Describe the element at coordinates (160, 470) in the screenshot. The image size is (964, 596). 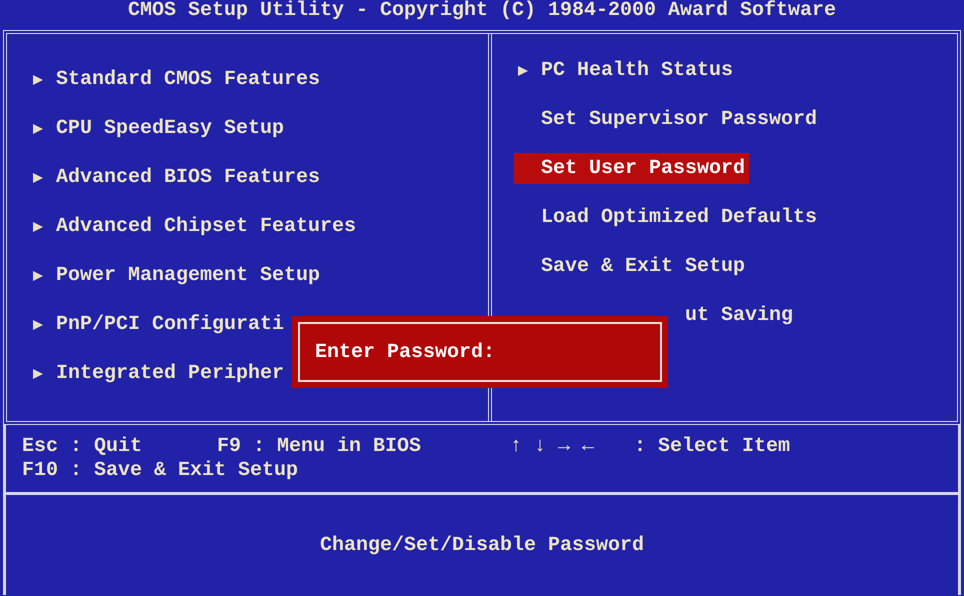
I see `key-help-text: F10 : Save & Exit Setup` at that location.